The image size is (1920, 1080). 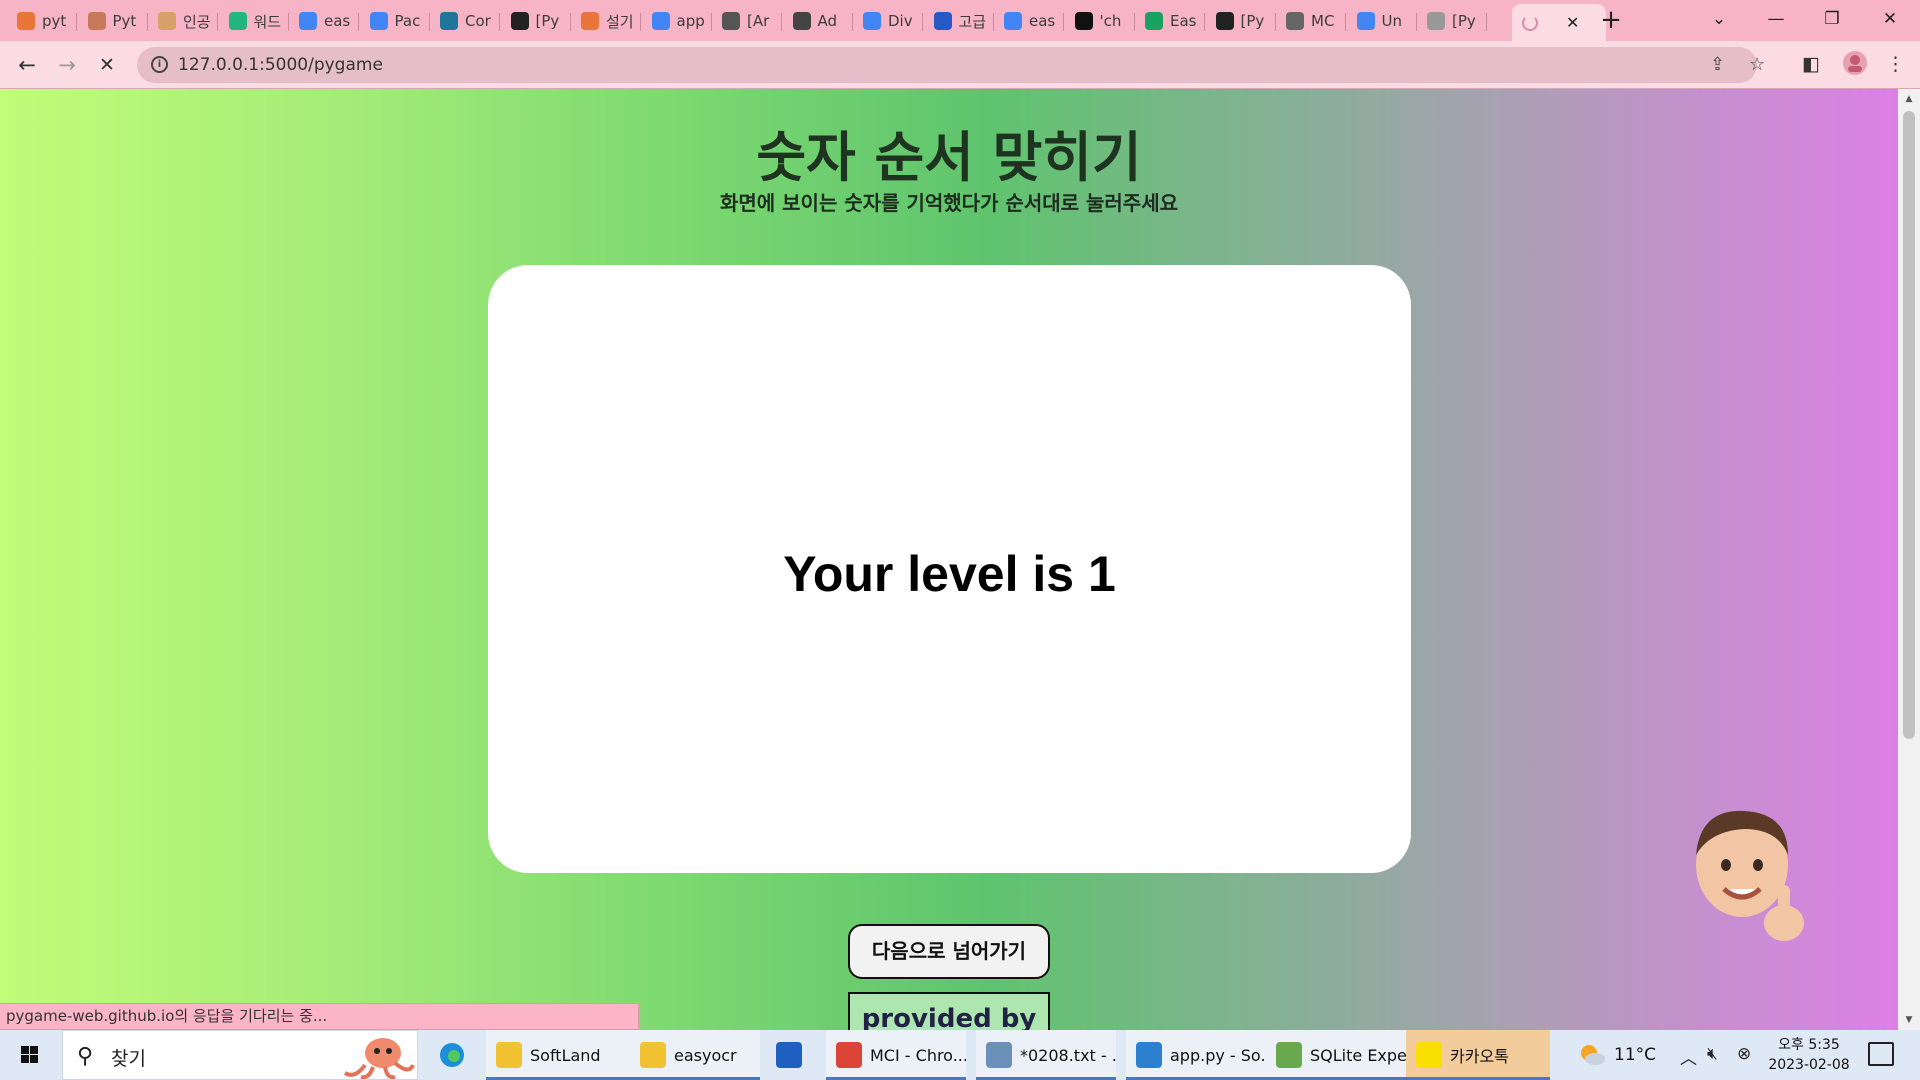 What do you see at coordinates (1572, 22) in the screenshot?
I see `close-tab-icon: ✕` at bounding box center [1572, 22].